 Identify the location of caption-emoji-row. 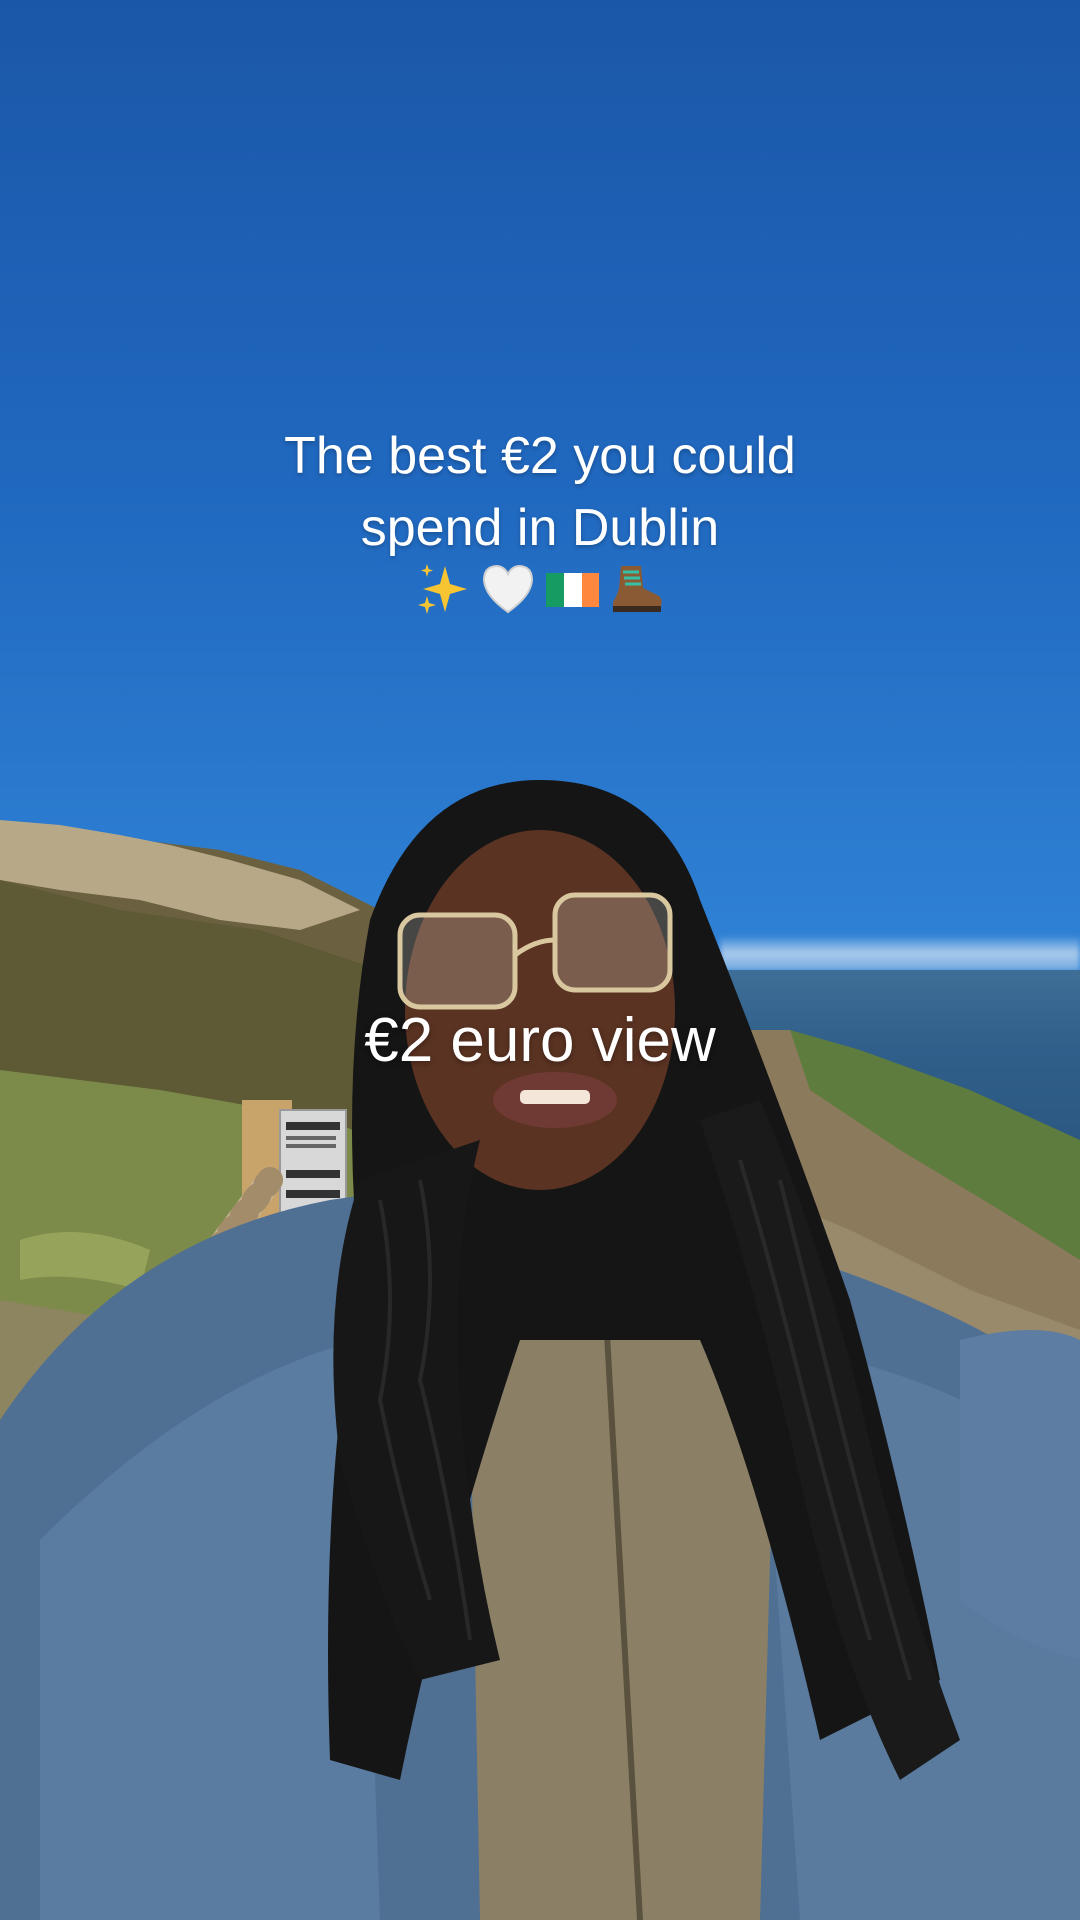
(540, 592).